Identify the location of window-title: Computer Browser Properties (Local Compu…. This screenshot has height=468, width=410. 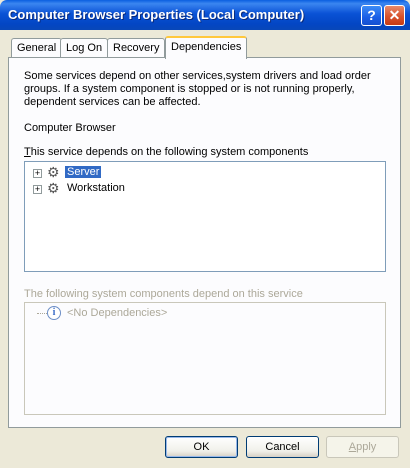
(156, 14).